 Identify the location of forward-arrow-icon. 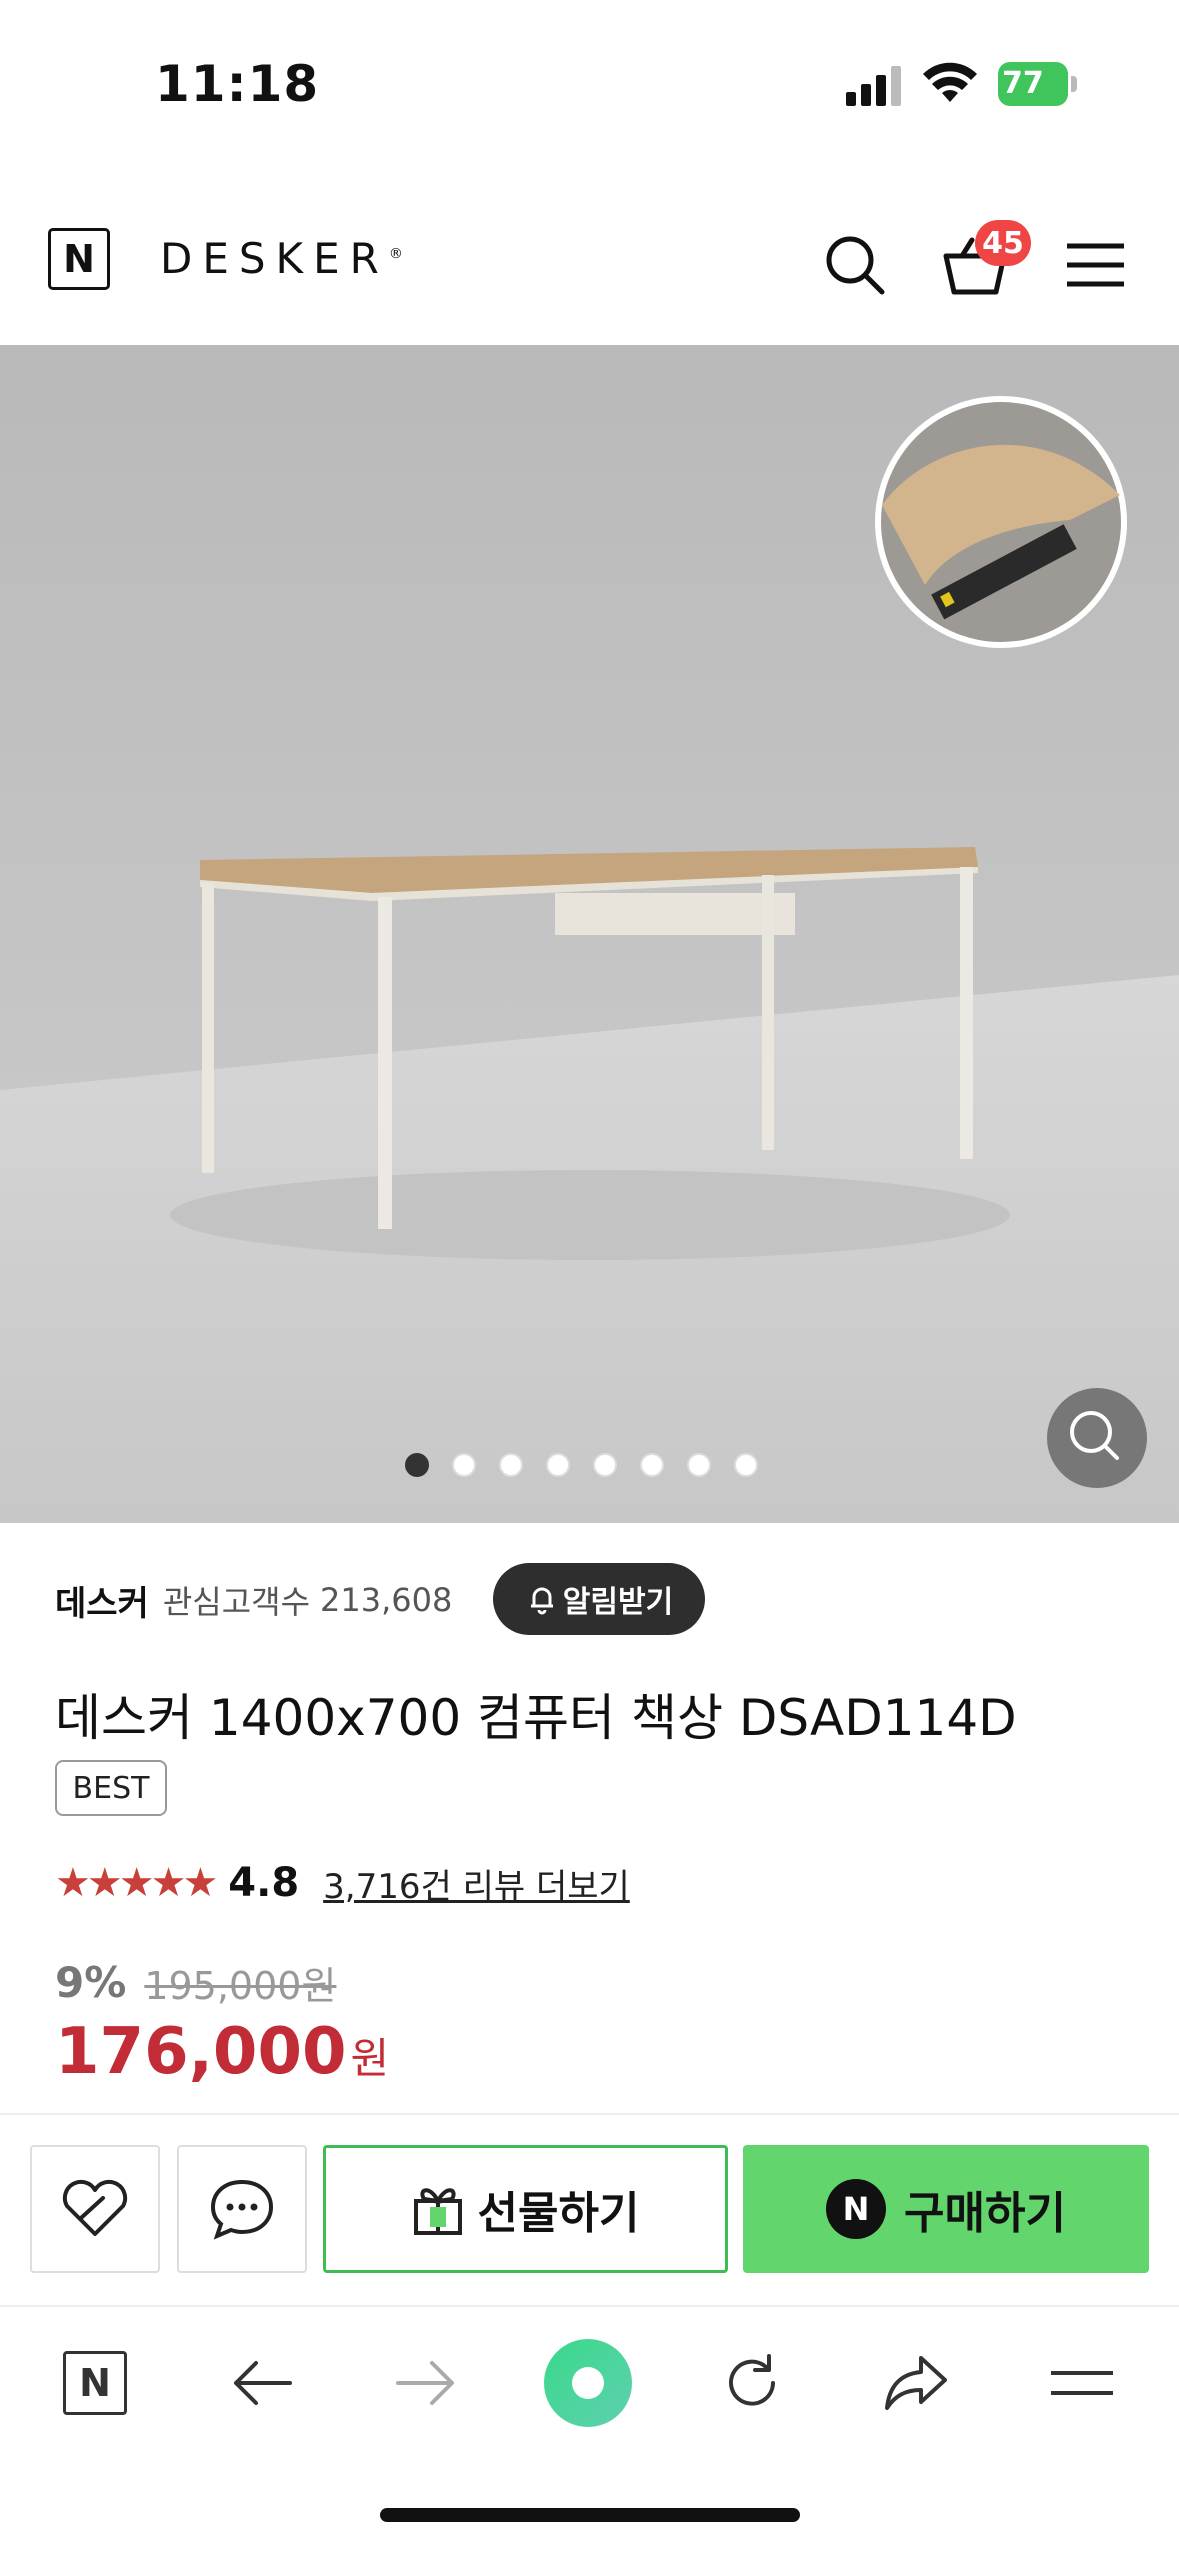
(425, 2383).